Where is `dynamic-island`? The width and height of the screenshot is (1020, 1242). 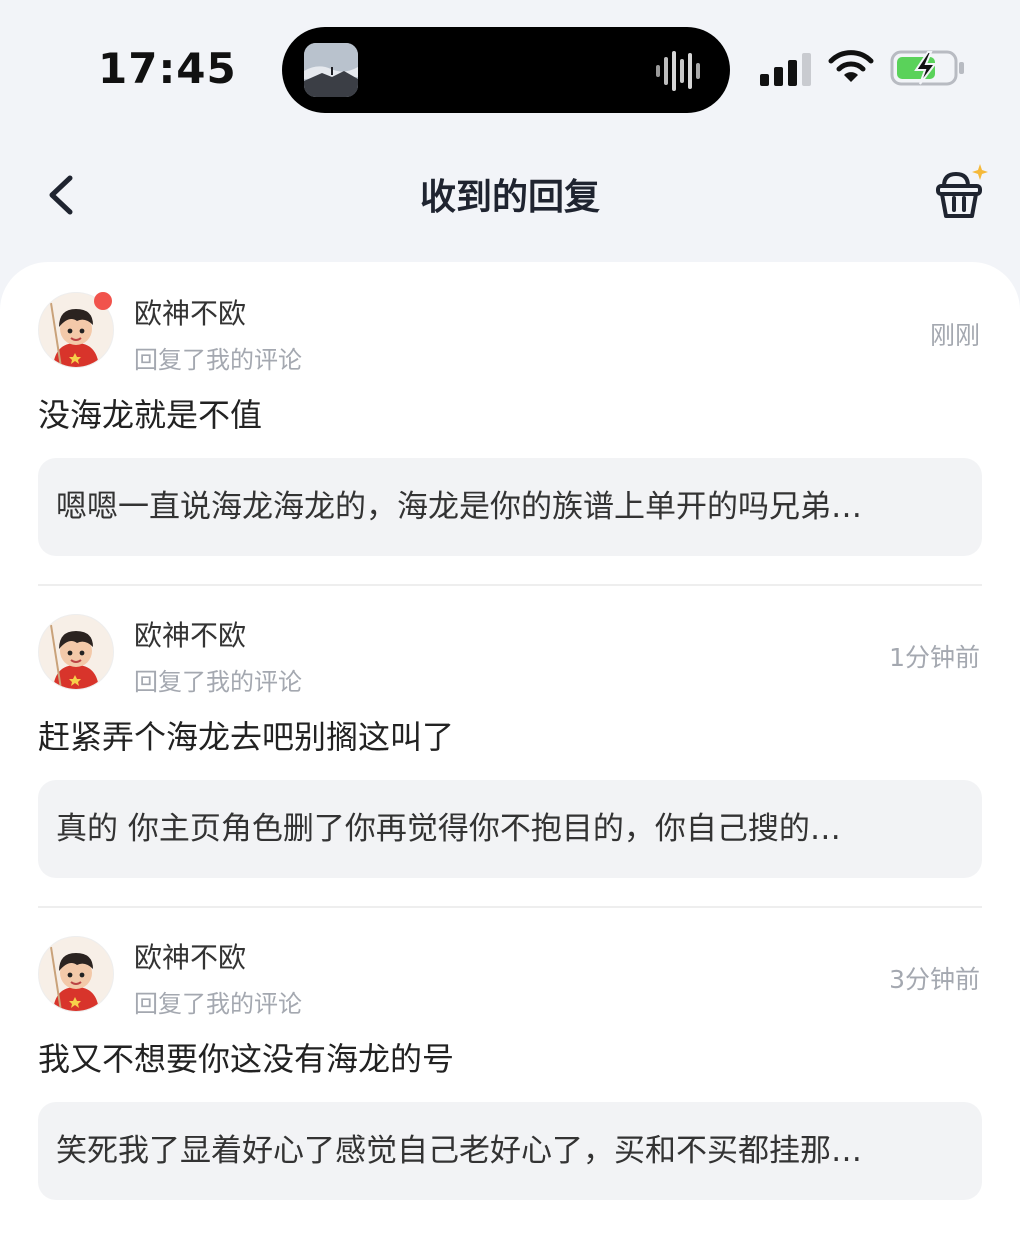 dynamic-island is located at coordinates (506, 70).